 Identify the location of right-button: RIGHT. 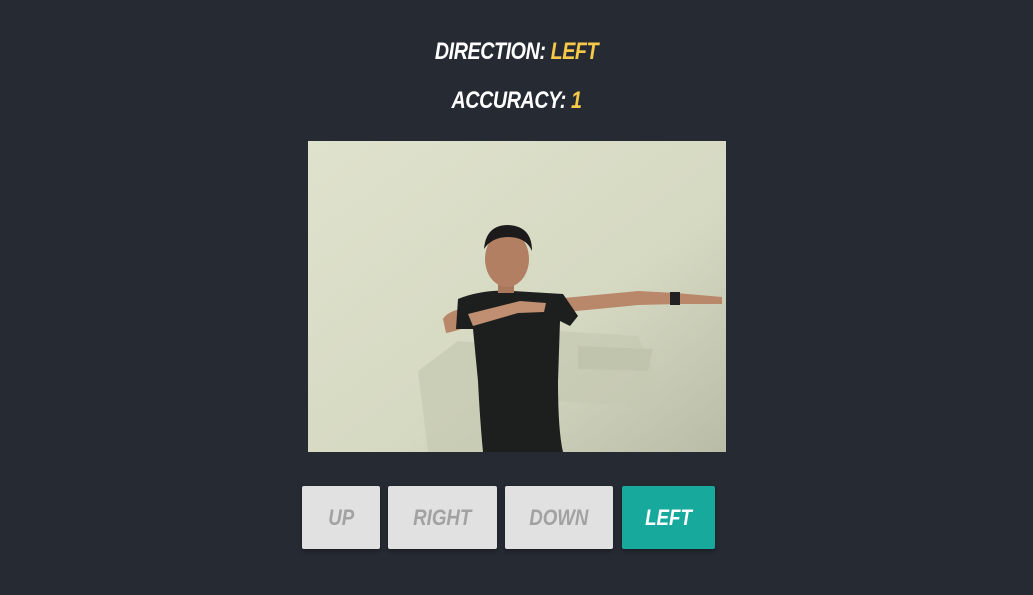
(442, 517).